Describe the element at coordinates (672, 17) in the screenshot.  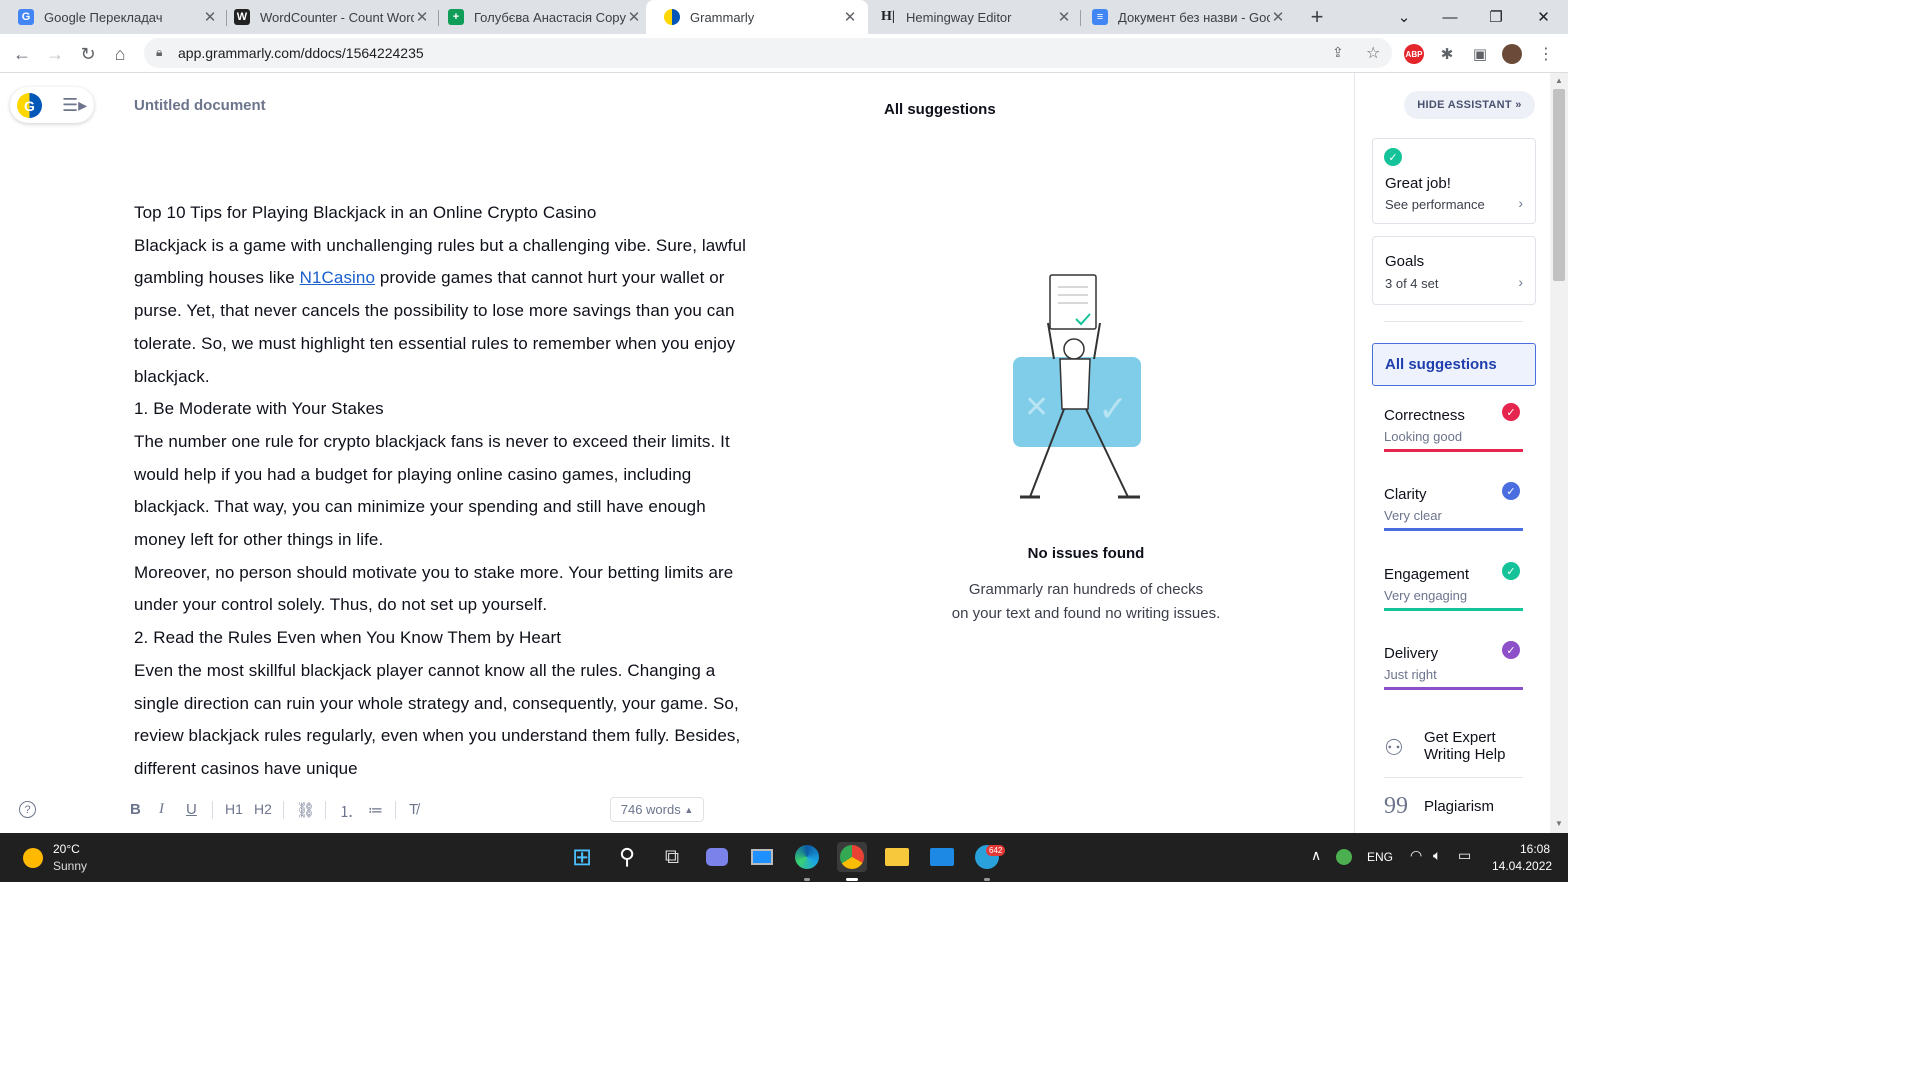
I see `grammarly-icon` at that location.